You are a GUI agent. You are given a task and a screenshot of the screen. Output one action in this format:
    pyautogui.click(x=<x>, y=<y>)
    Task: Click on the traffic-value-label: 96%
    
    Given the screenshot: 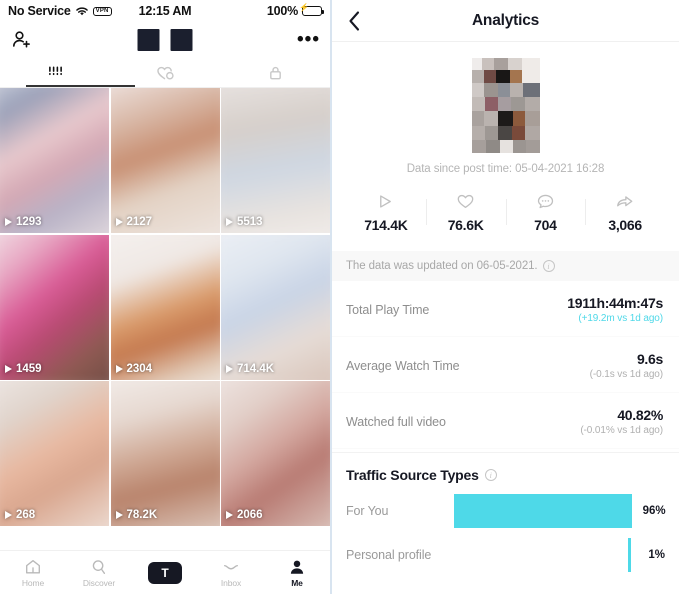 What is the action you would take?
    pyautogui.click(x=654, y=511)
    